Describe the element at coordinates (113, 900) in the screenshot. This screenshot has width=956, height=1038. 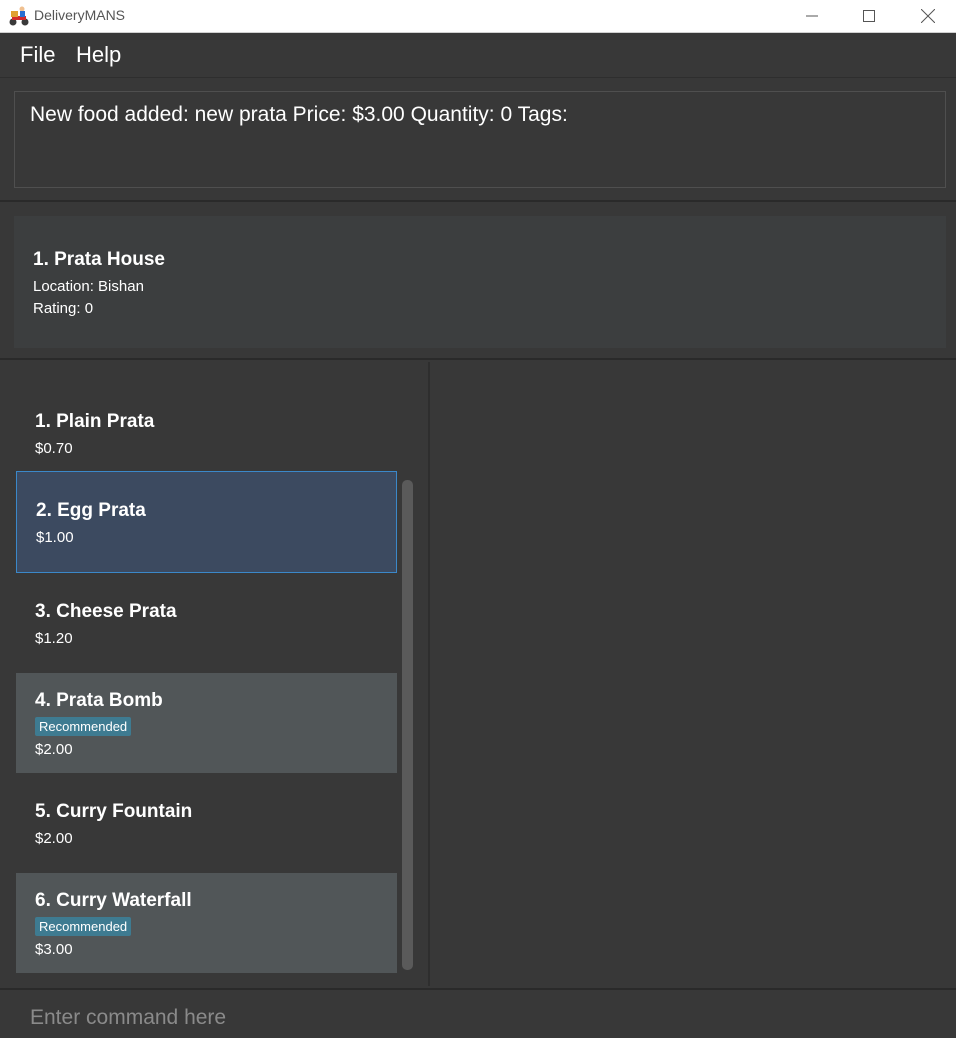
I see `food-name: 6. Curry Waterfall` at that location.